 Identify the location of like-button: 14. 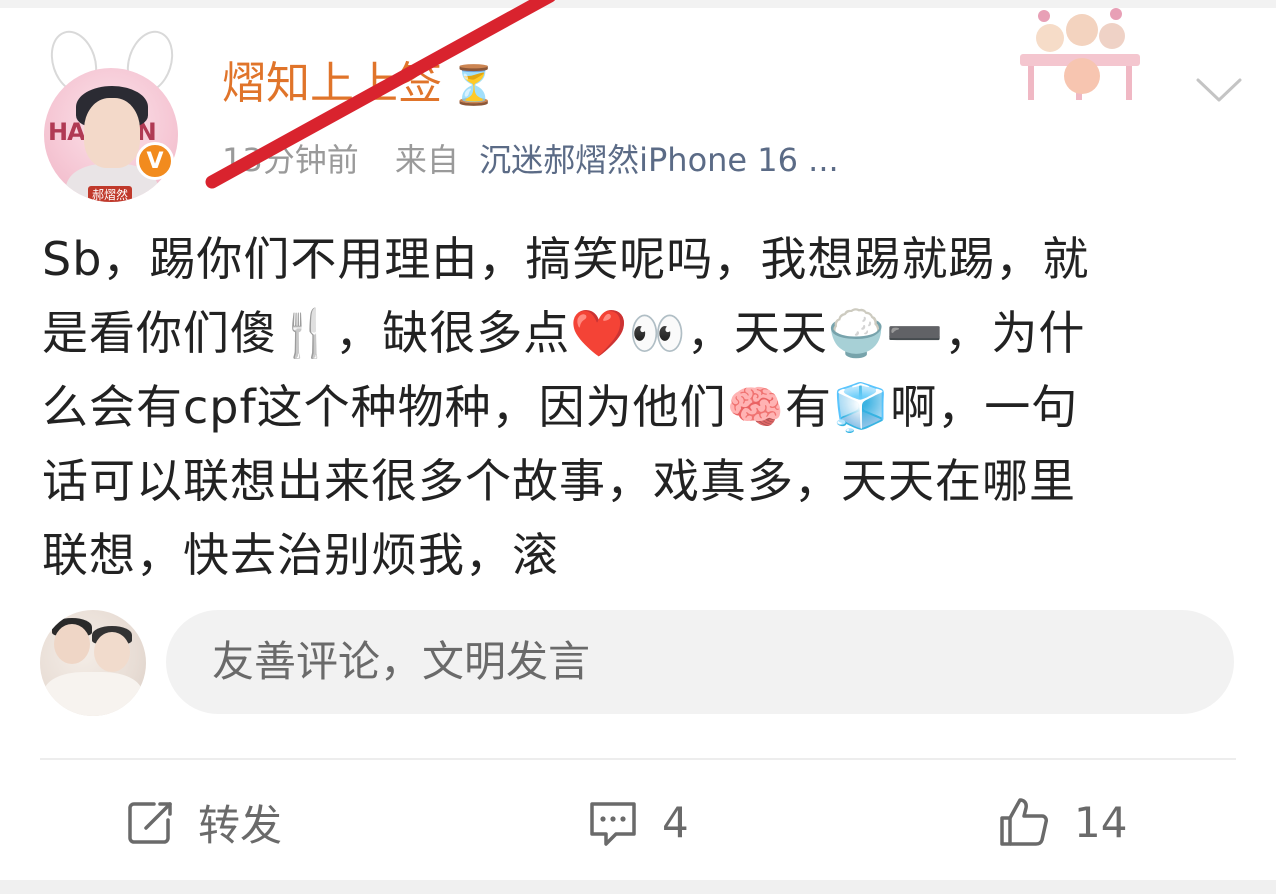
(1061, 822).